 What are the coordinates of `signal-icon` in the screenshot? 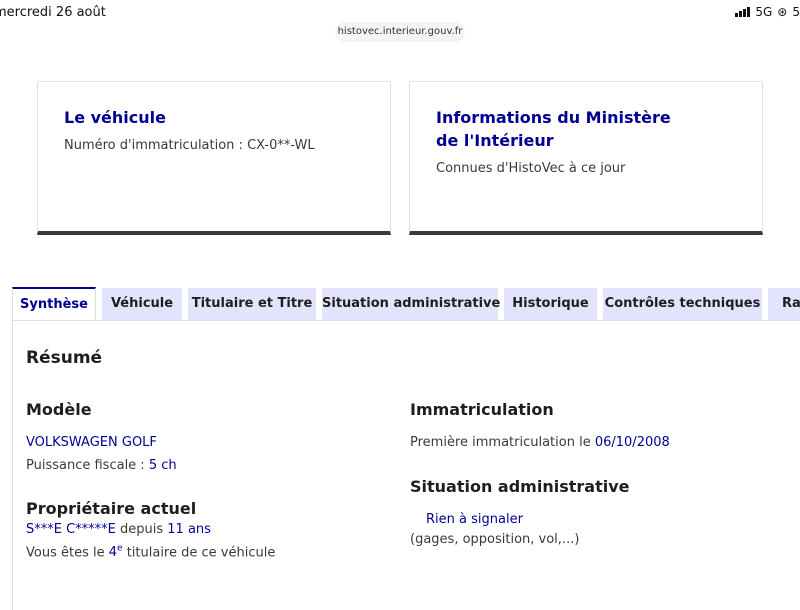 It's located at (743, 12).